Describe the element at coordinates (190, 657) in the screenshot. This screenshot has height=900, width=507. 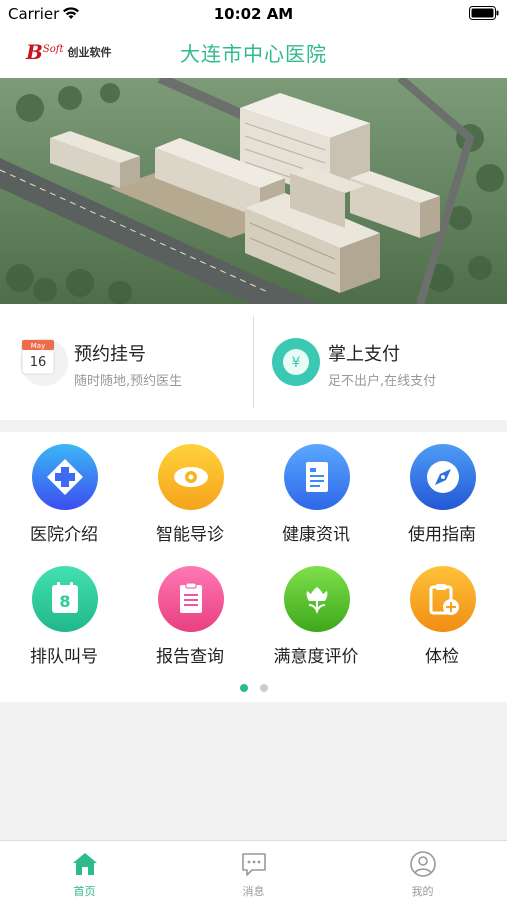
I see `grid-label: 报告查询` at that location.